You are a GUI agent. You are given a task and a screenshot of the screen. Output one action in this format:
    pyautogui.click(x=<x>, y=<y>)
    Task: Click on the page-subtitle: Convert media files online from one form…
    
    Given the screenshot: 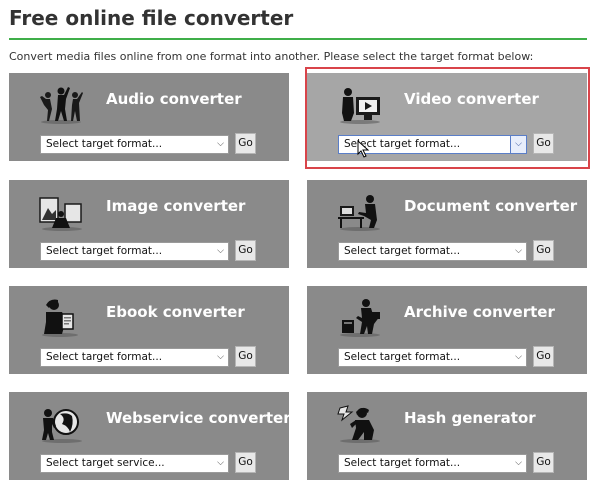 What is the action you would take?
    pyautogui.click(x=271, y=56)
    